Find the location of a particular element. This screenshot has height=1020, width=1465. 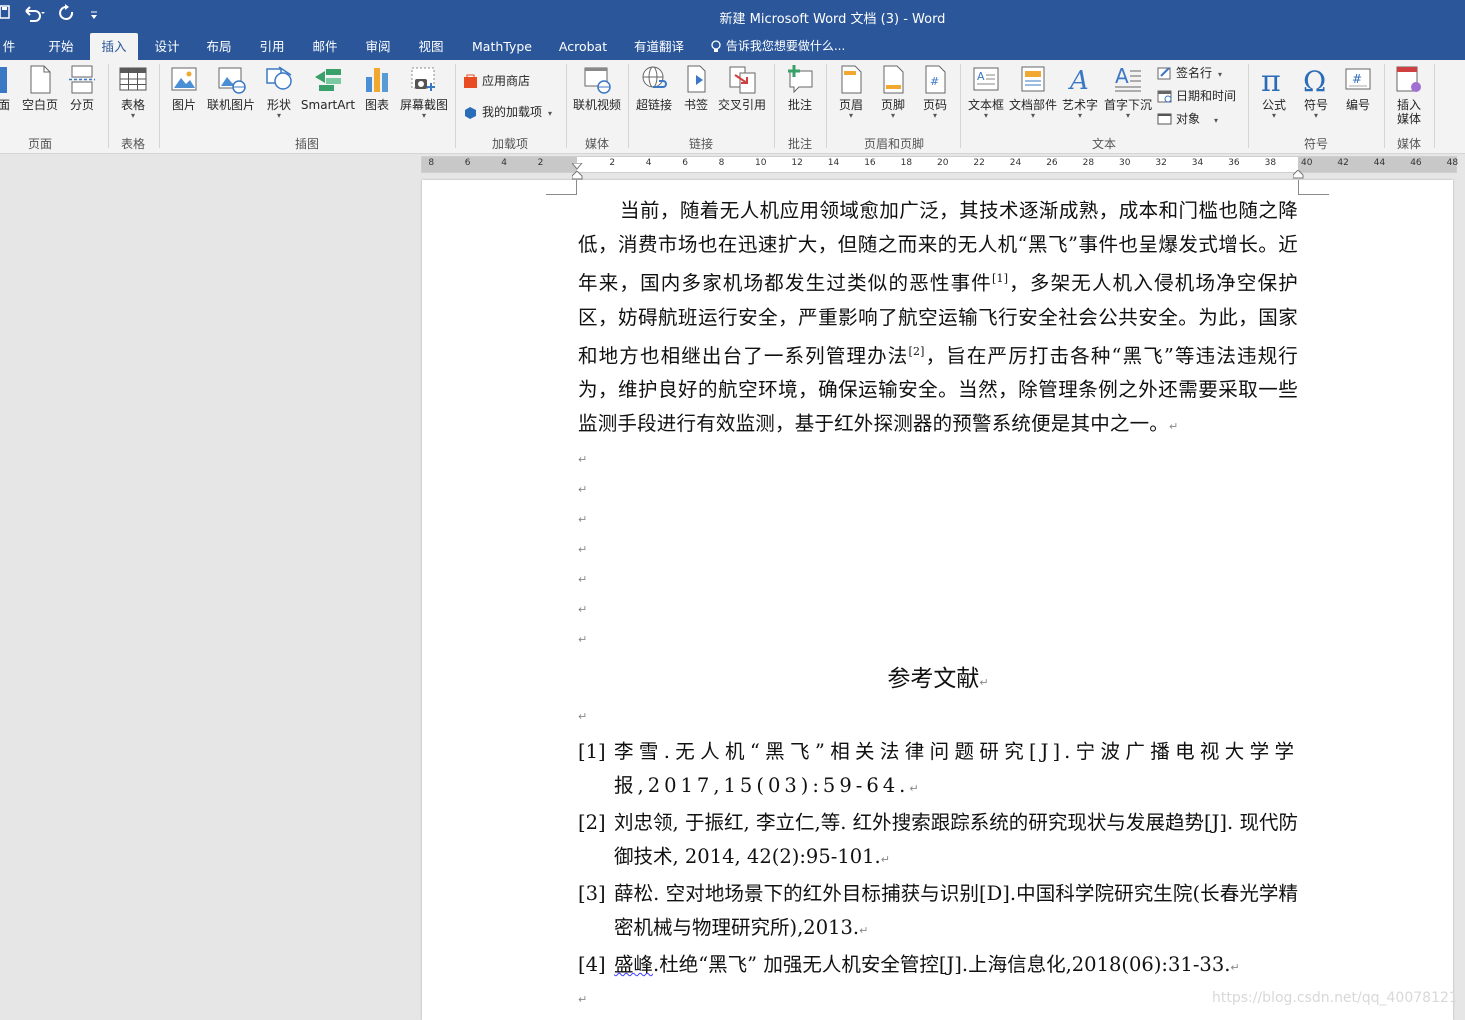

ruler-number: 20 is located at coordinates (943, 163).